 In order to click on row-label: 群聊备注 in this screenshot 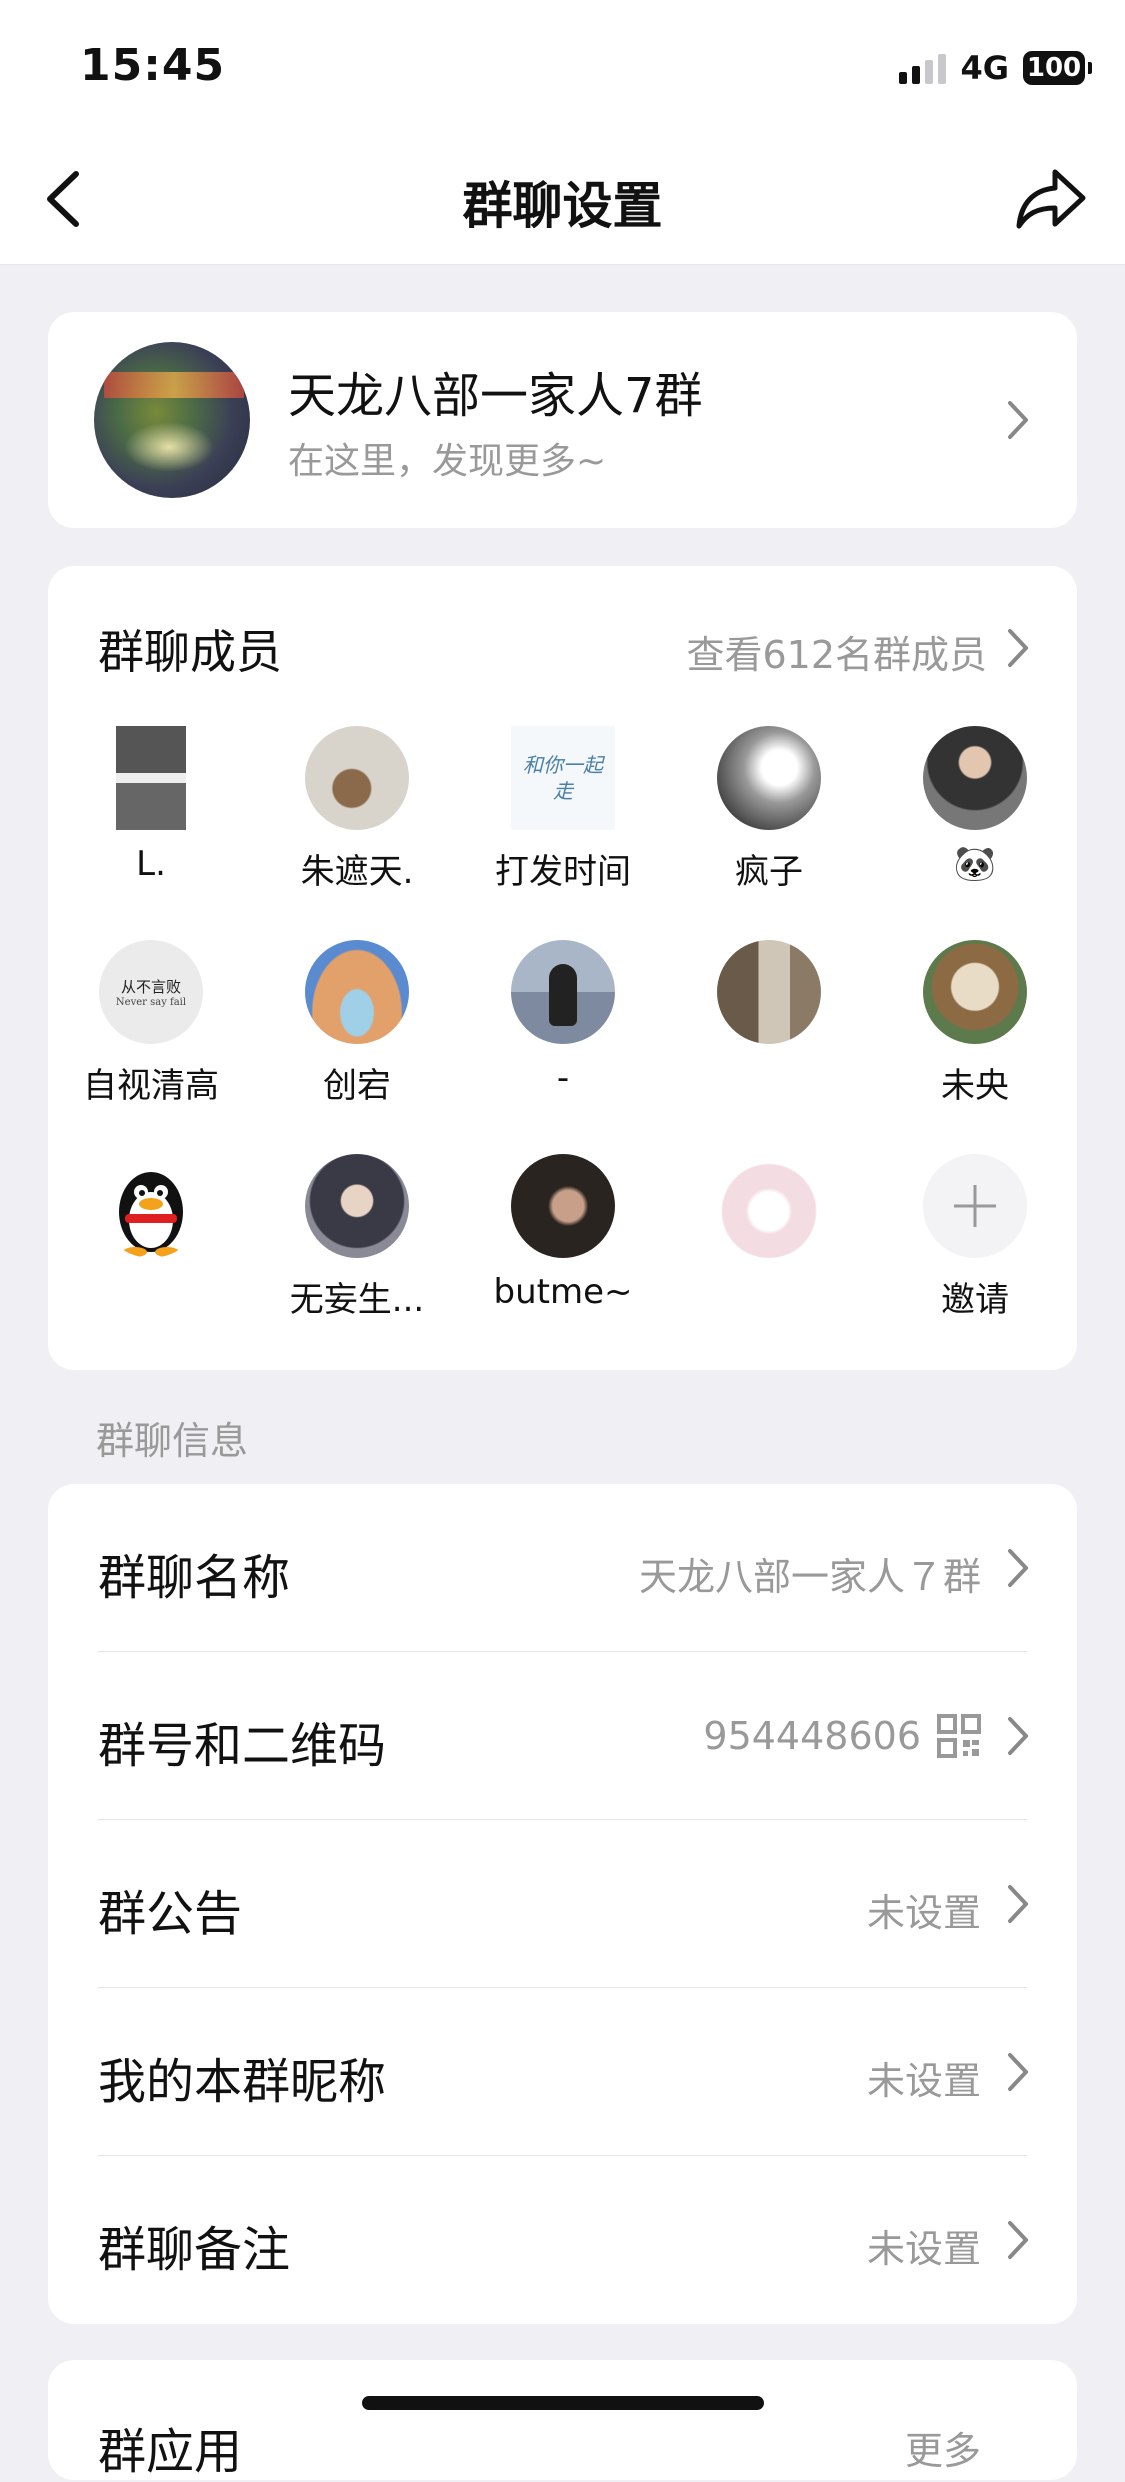, I will do `click(194, 2250)`.